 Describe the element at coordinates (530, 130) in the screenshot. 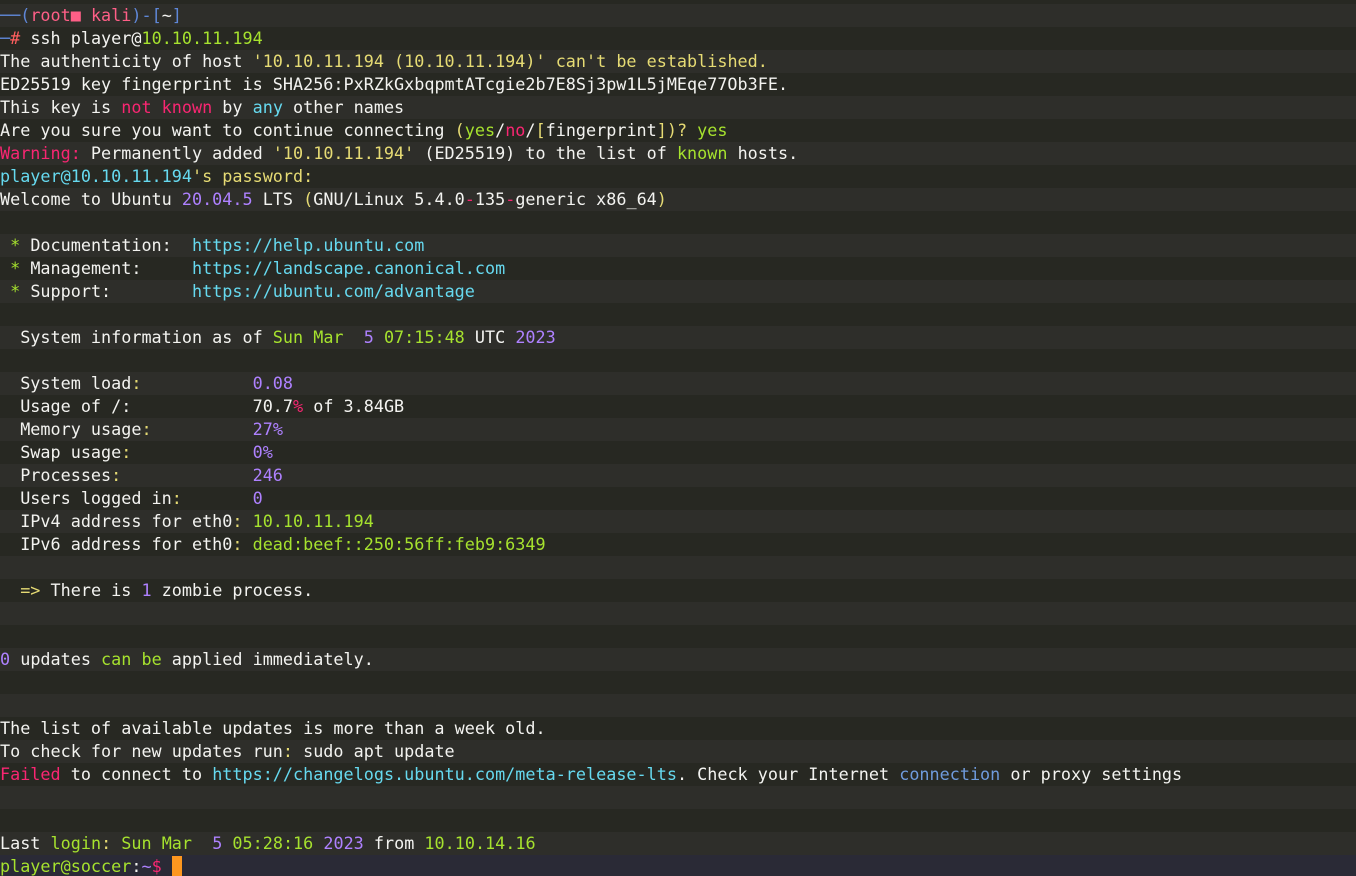

I see `output-text: /` at that location.